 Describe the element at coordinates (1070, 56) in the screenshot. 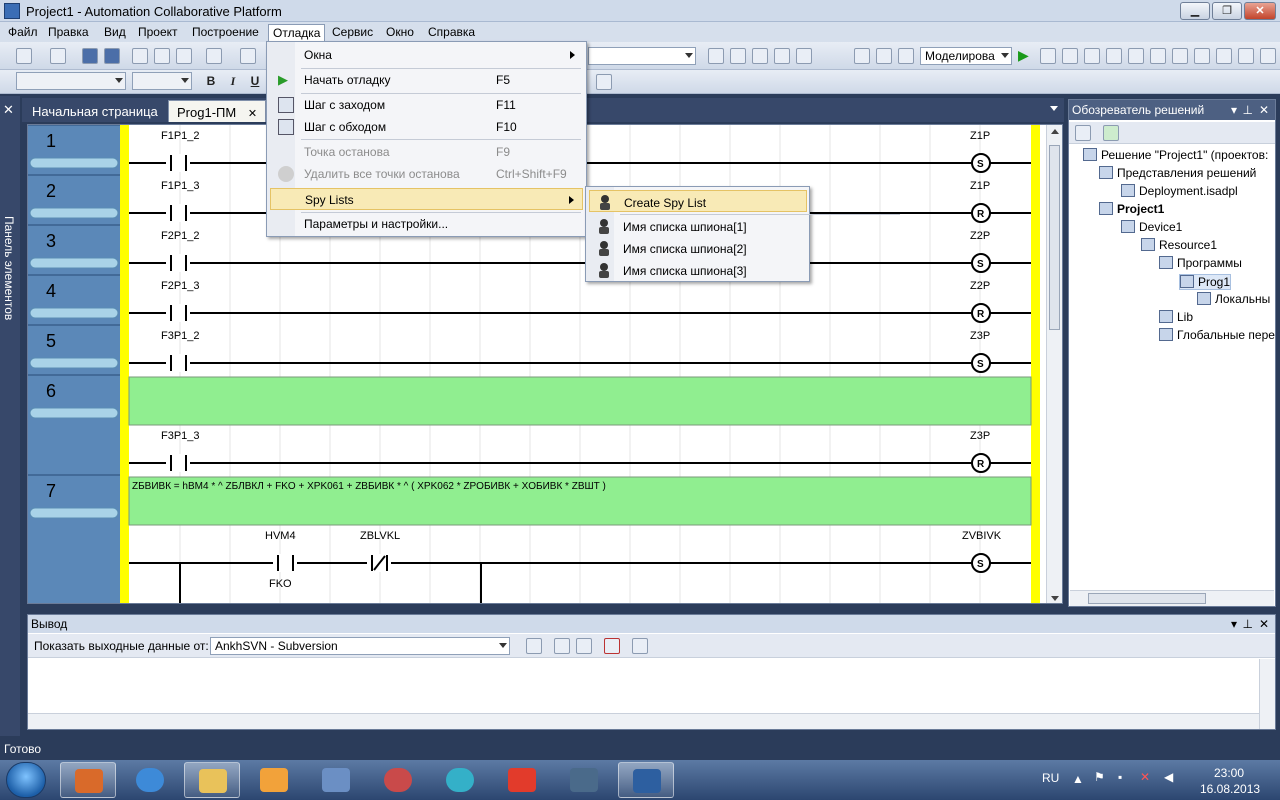

I see `step-icon` at that location.